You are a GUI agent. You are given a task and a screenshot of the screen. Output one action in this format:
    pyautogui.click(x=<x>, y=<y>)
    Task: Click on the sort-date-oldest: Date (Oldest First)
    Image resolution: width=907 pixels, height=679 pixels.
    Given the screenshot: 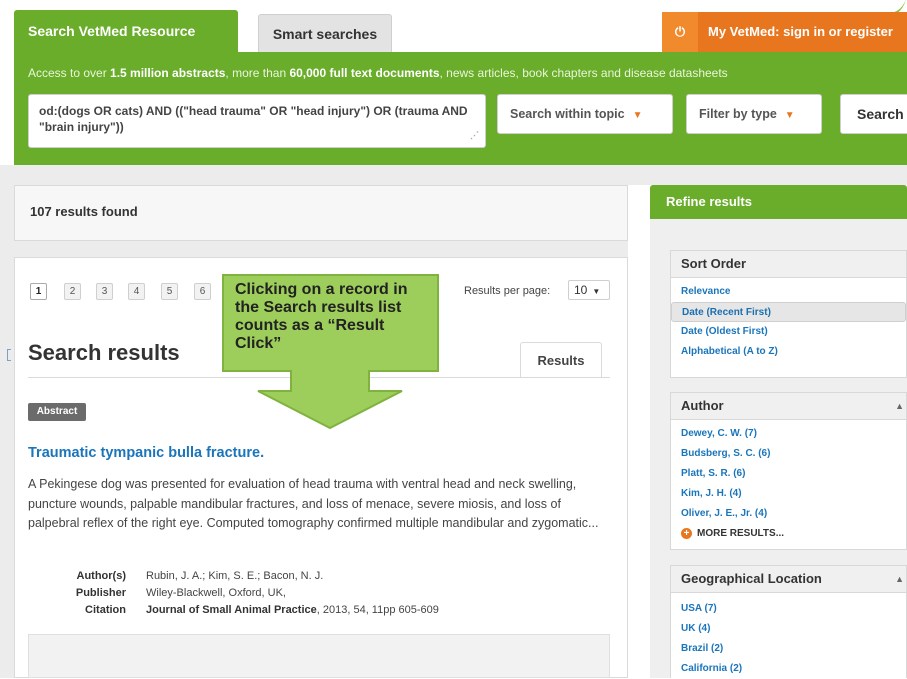 What is the action you would take?
    pyautogui.click(x=788, y=332)
    